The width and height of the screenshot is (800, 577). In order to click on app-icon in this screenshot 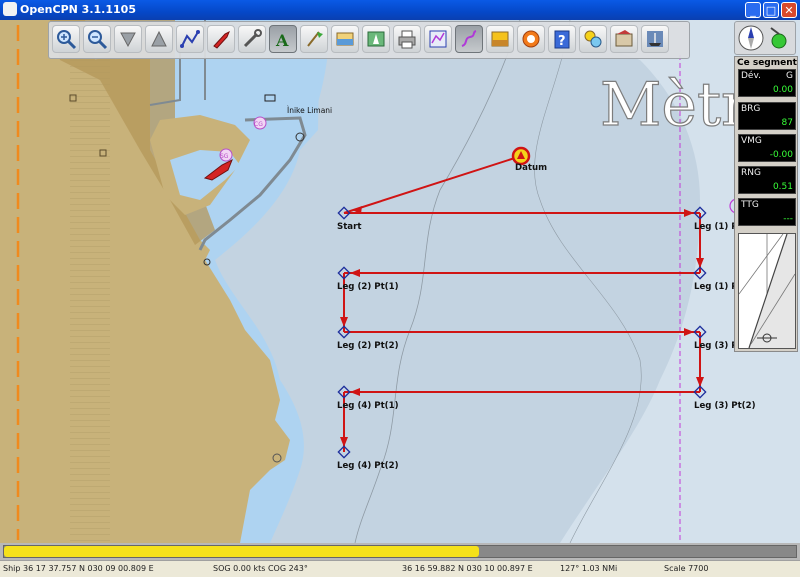, I will do `click(10, 9)`.